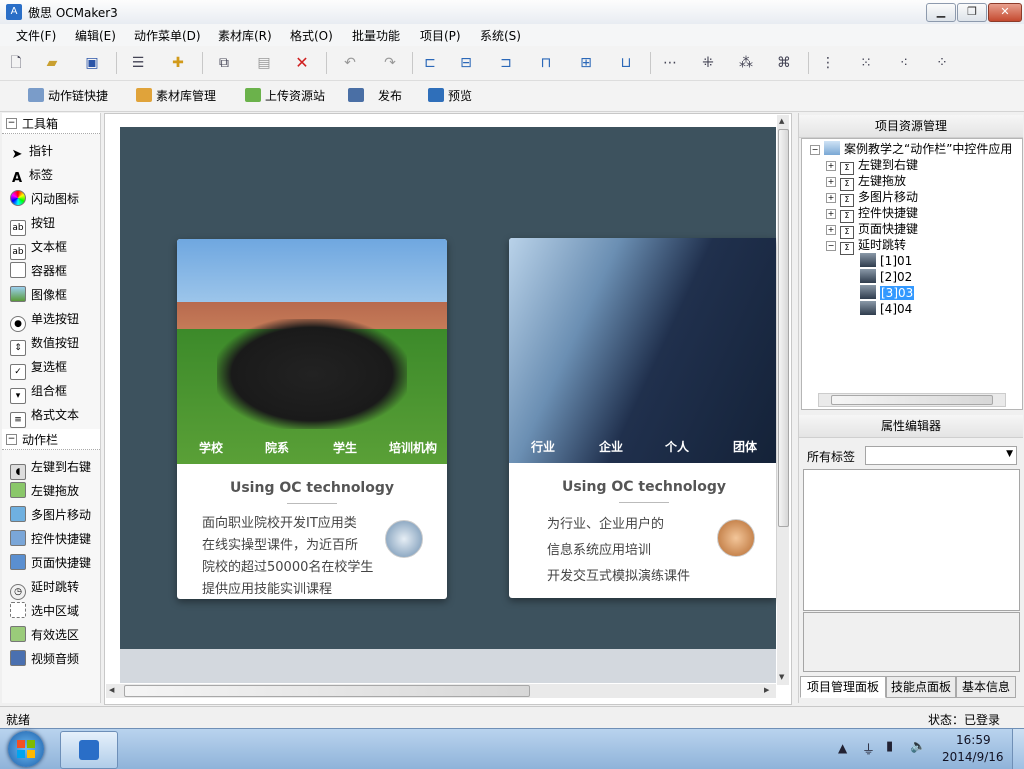 The width and height of the screenshot is (1024, 769). What do you see at coordinates (302, 63) in the screenshot?
I see `delete-icon: ✕` at bounding box center [302, 63].